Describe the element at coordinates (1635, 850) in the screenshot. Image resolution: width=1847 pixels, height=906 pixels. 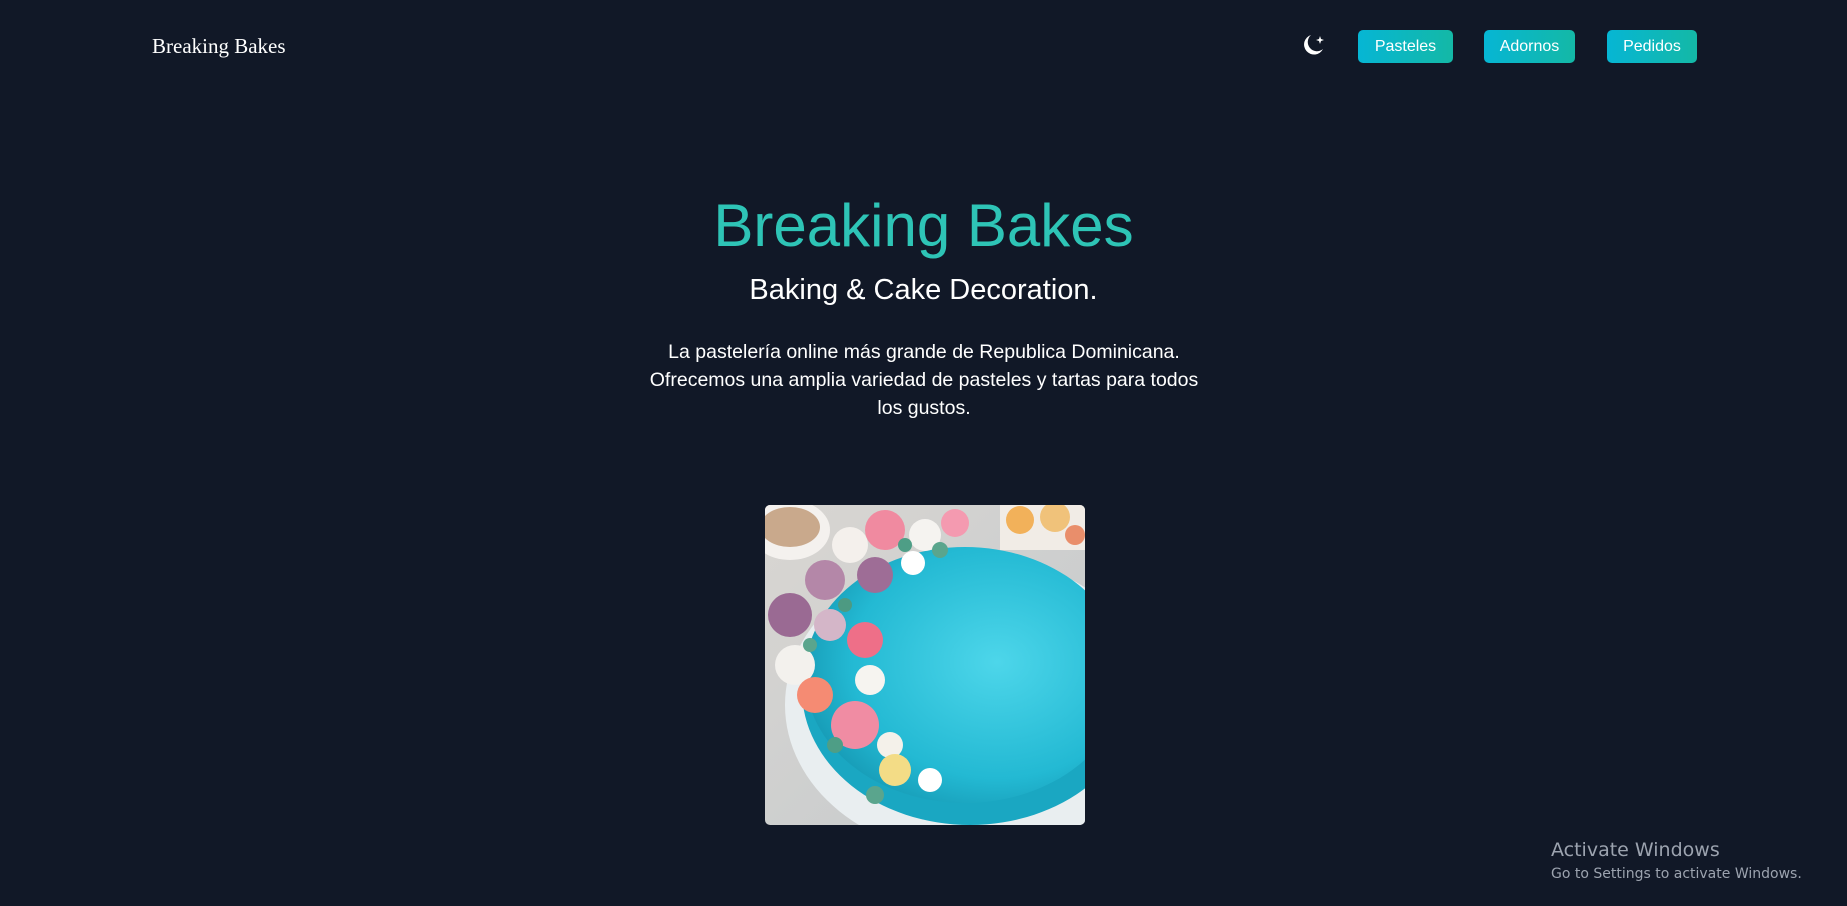
I see `watermark-title: Activate Windows` at that location.